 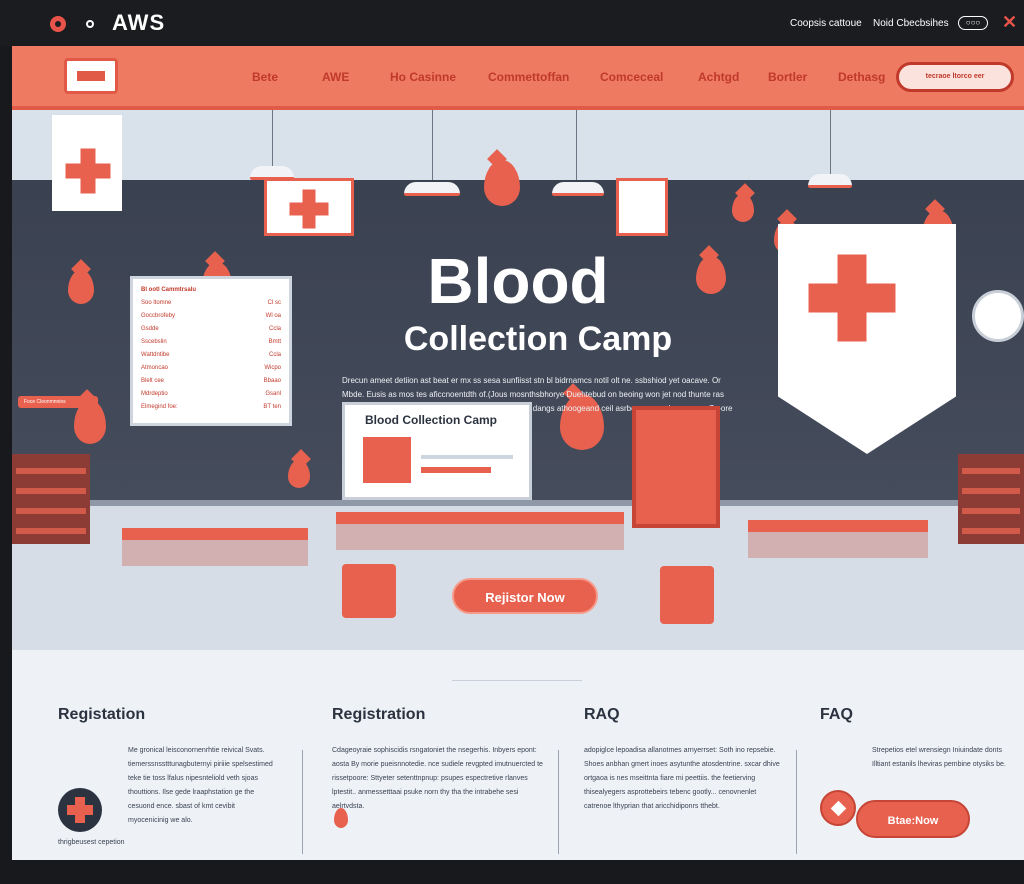 I want to click on wall-sign-cross, so click(x=309, y=207).